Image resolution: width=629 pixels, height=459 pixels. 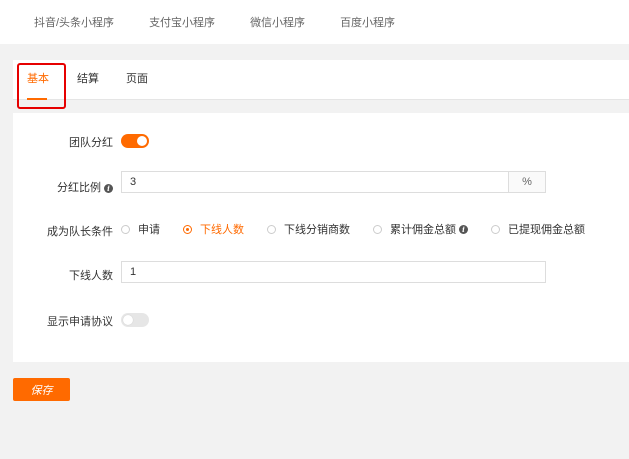 I want to click on team-dividend-toggle, so click(x=135, y=141).